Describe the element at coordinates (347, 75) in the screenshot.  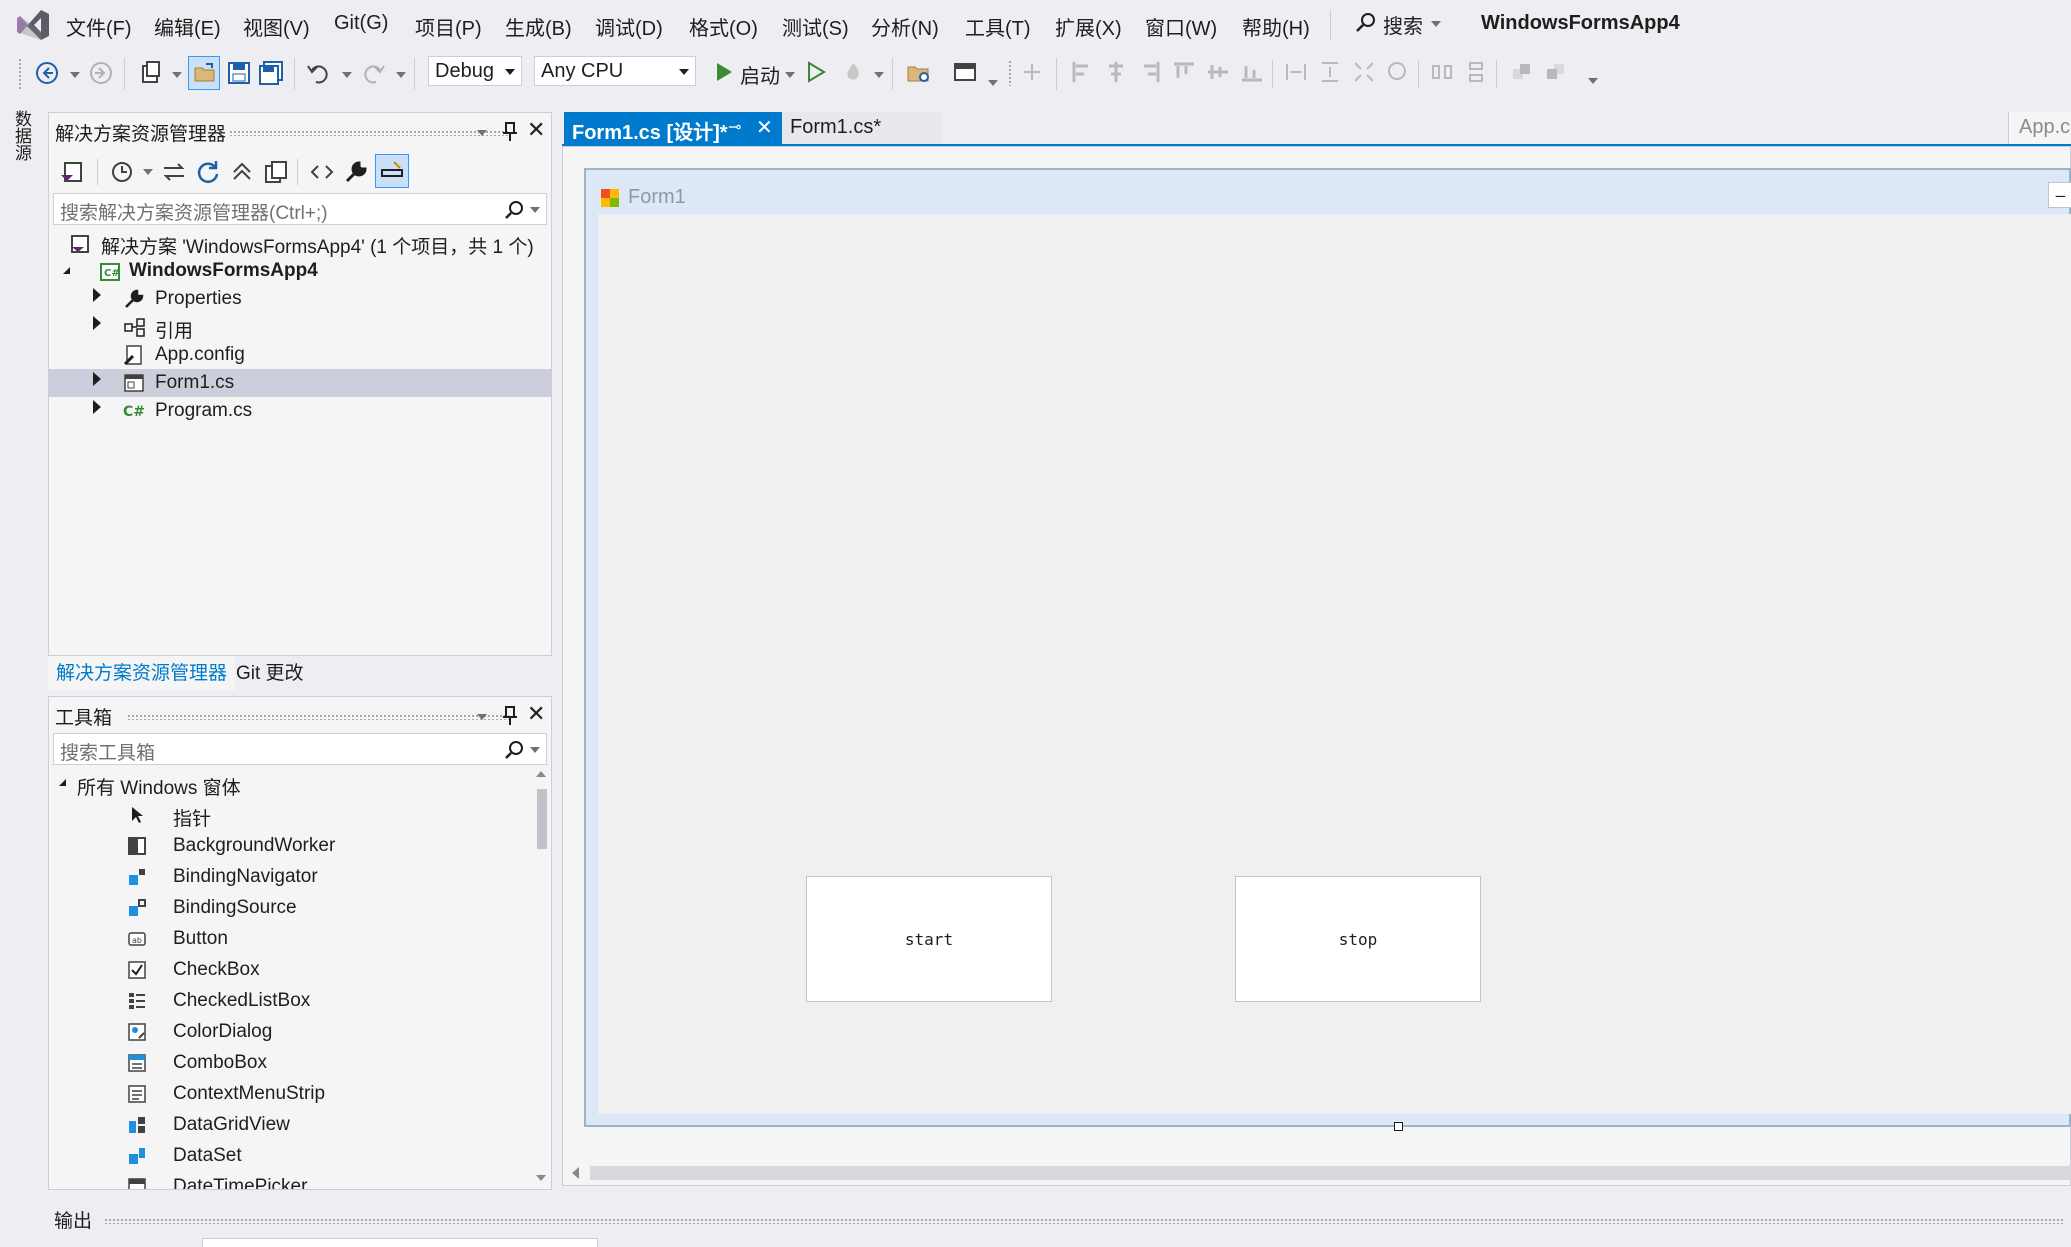
I see `undo-dropdown-icon` at that location.